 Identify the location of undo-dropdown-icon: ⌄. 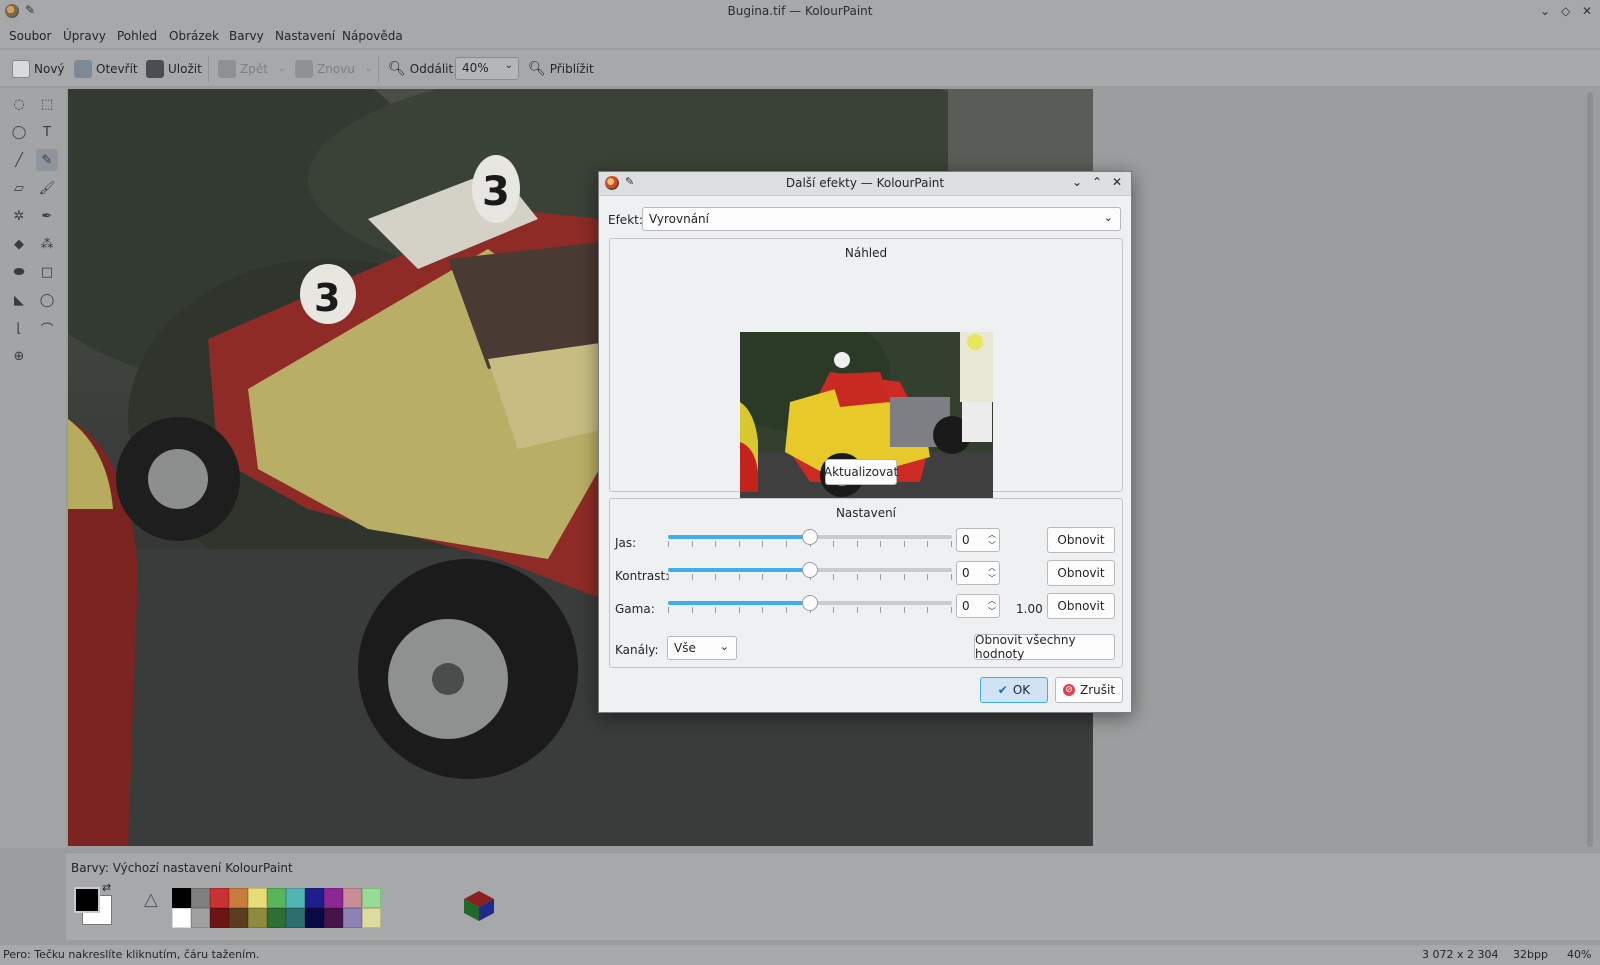
(282, 69).